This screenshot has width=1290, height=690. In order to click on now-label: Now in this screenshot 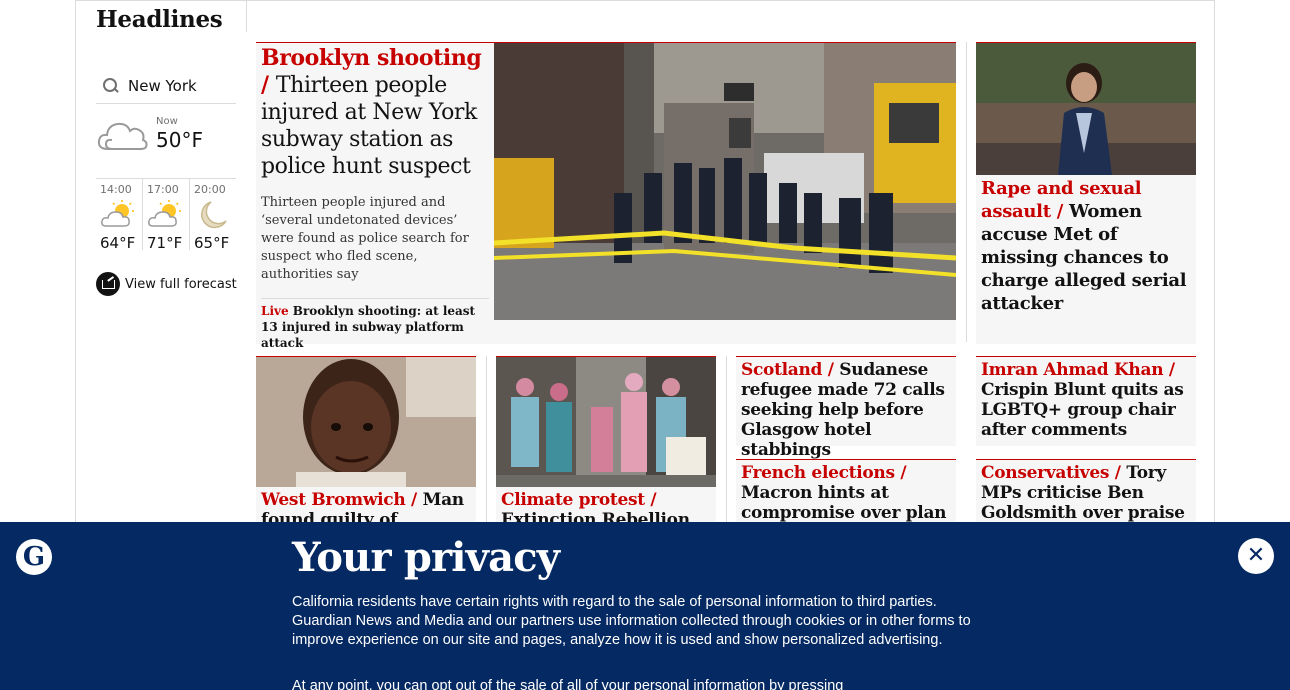, I will do `click(167, 121)`.